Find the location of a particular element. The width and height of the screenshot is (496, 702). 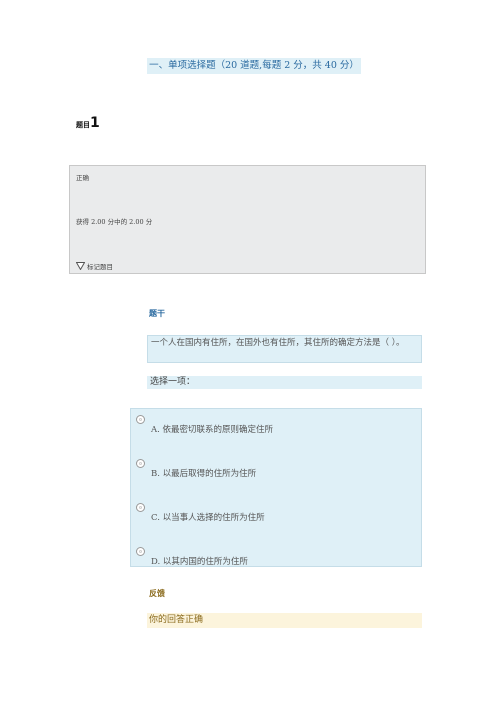

question-text: 一个人在国内有住所，在国外也有住所，其住所的确定方法是（ ）。 is located at coordinates (284, 349).